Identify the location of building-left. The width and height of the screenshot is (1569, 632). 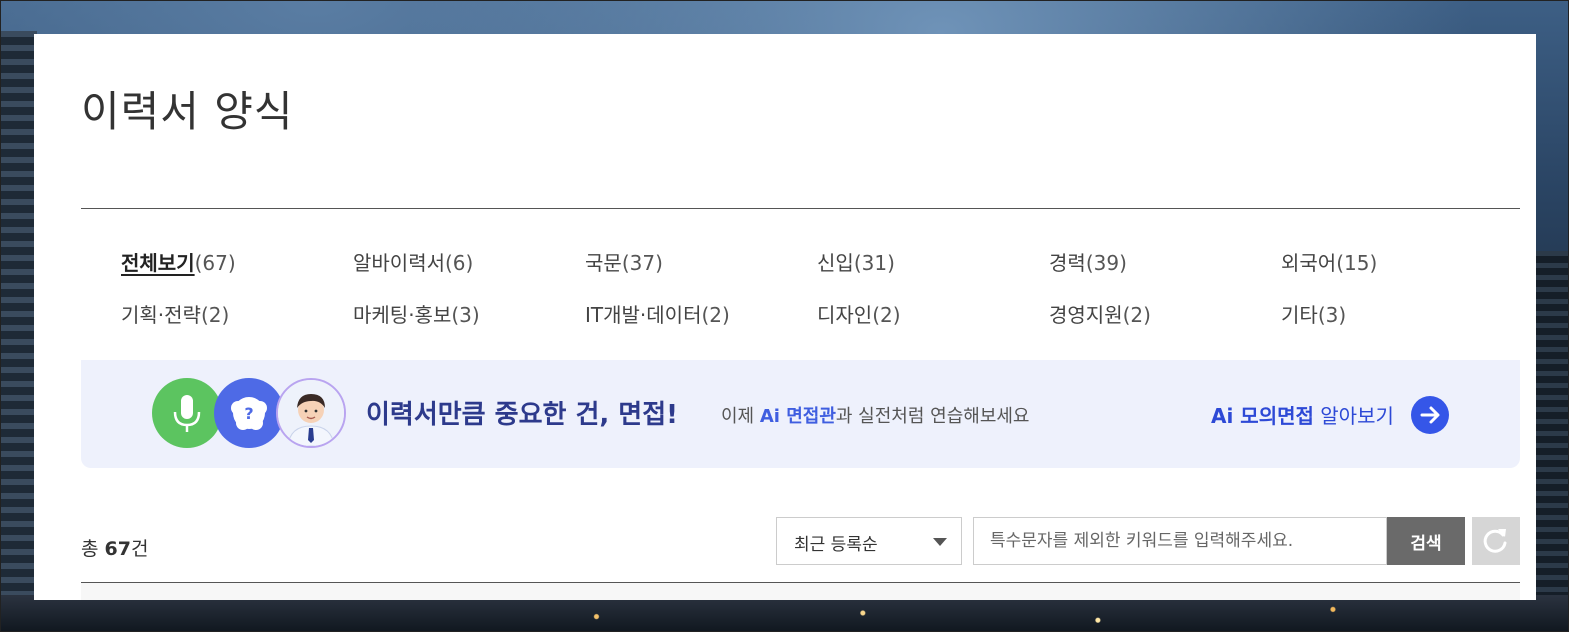
(19, 331).